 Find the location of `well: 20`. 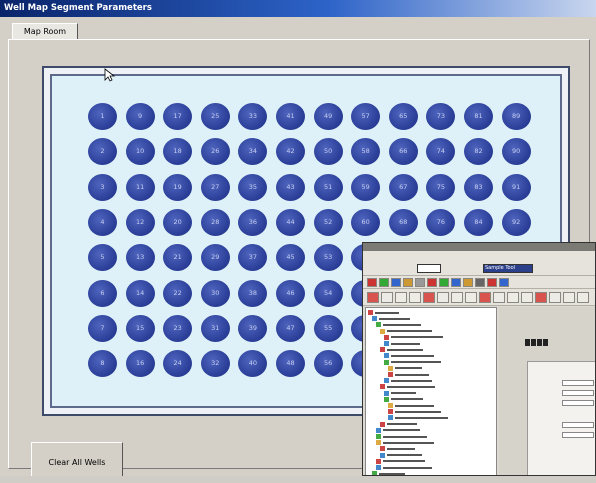

well: 20 is located at coordinates (178, 222).